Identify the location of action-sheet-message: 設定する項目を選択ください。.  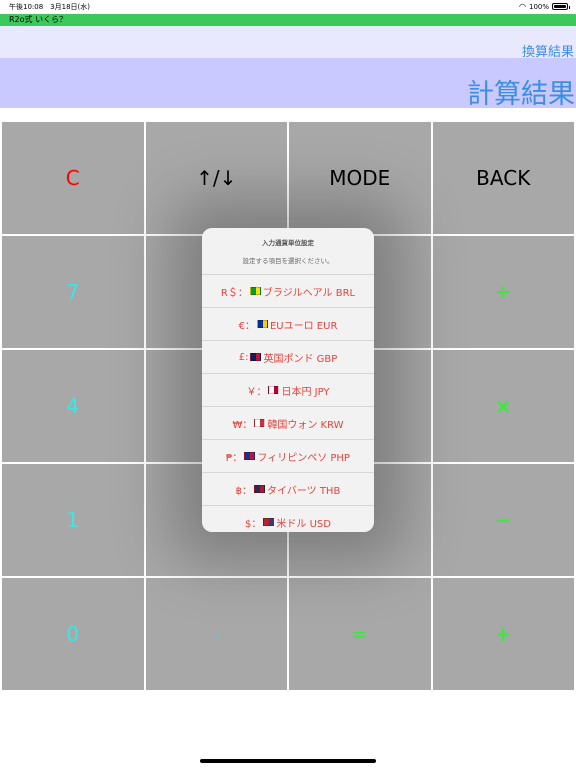
(288, 261).